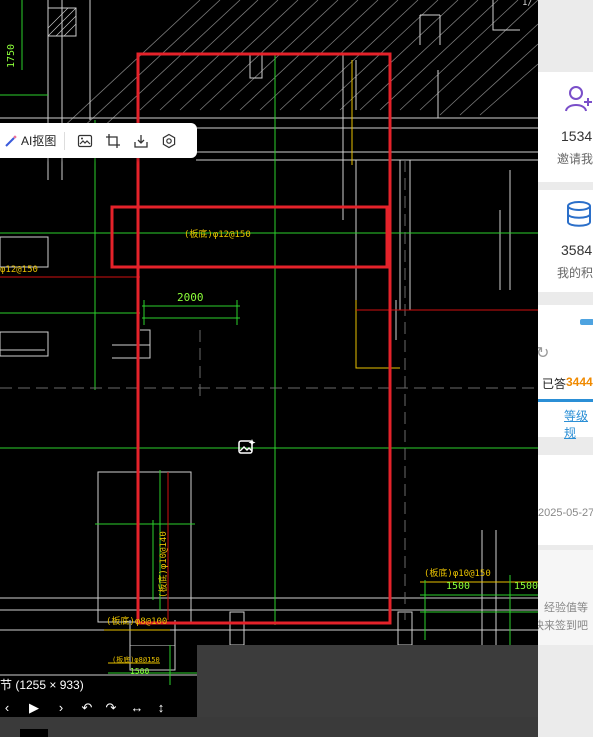 Image resolution: width=593 pixels, height=737 pixels. What do you see at coordinates (111, 708) in the screenshot?
I see `rotate-right-icon: ↷` at bounding box center [111, 708].